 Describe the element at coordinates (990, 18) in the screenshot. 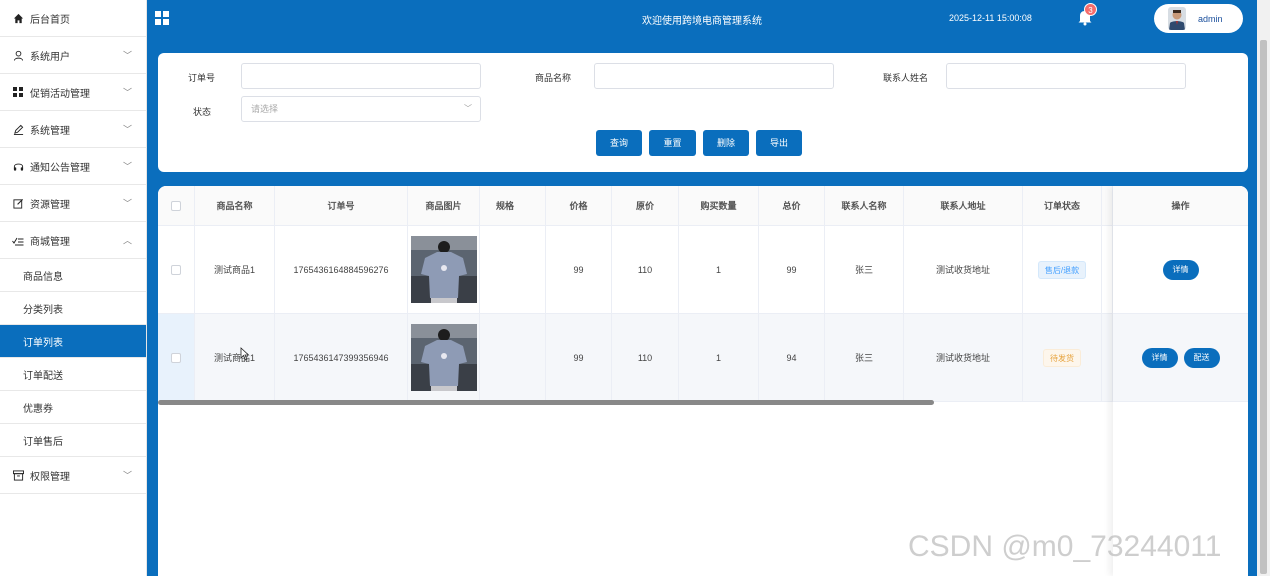

I see `current-datetime: 2025-12-11 15:00:08` at that location.